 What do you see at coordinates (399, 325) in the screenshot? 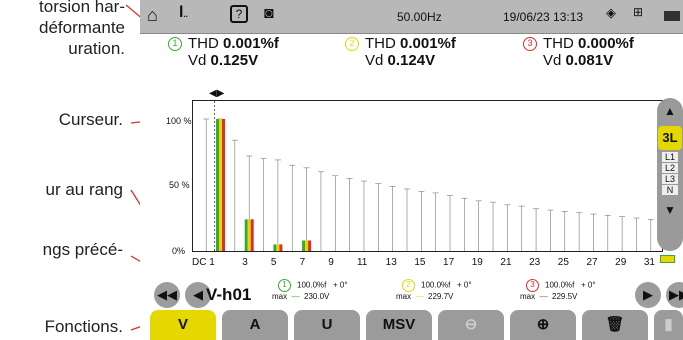
I see `tab-msv: MSV` at bounding box center [399, 325].